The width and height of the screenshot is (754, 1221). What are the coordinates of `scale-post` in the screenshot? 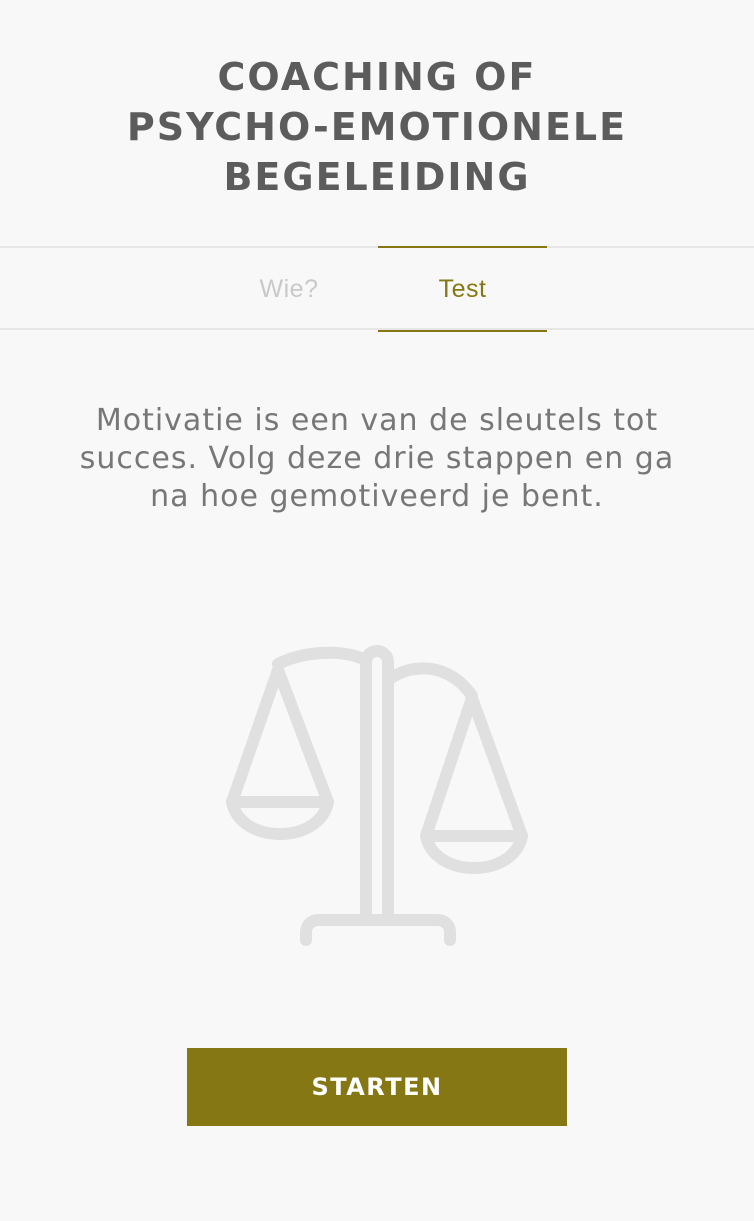 It's located at (377, 781).